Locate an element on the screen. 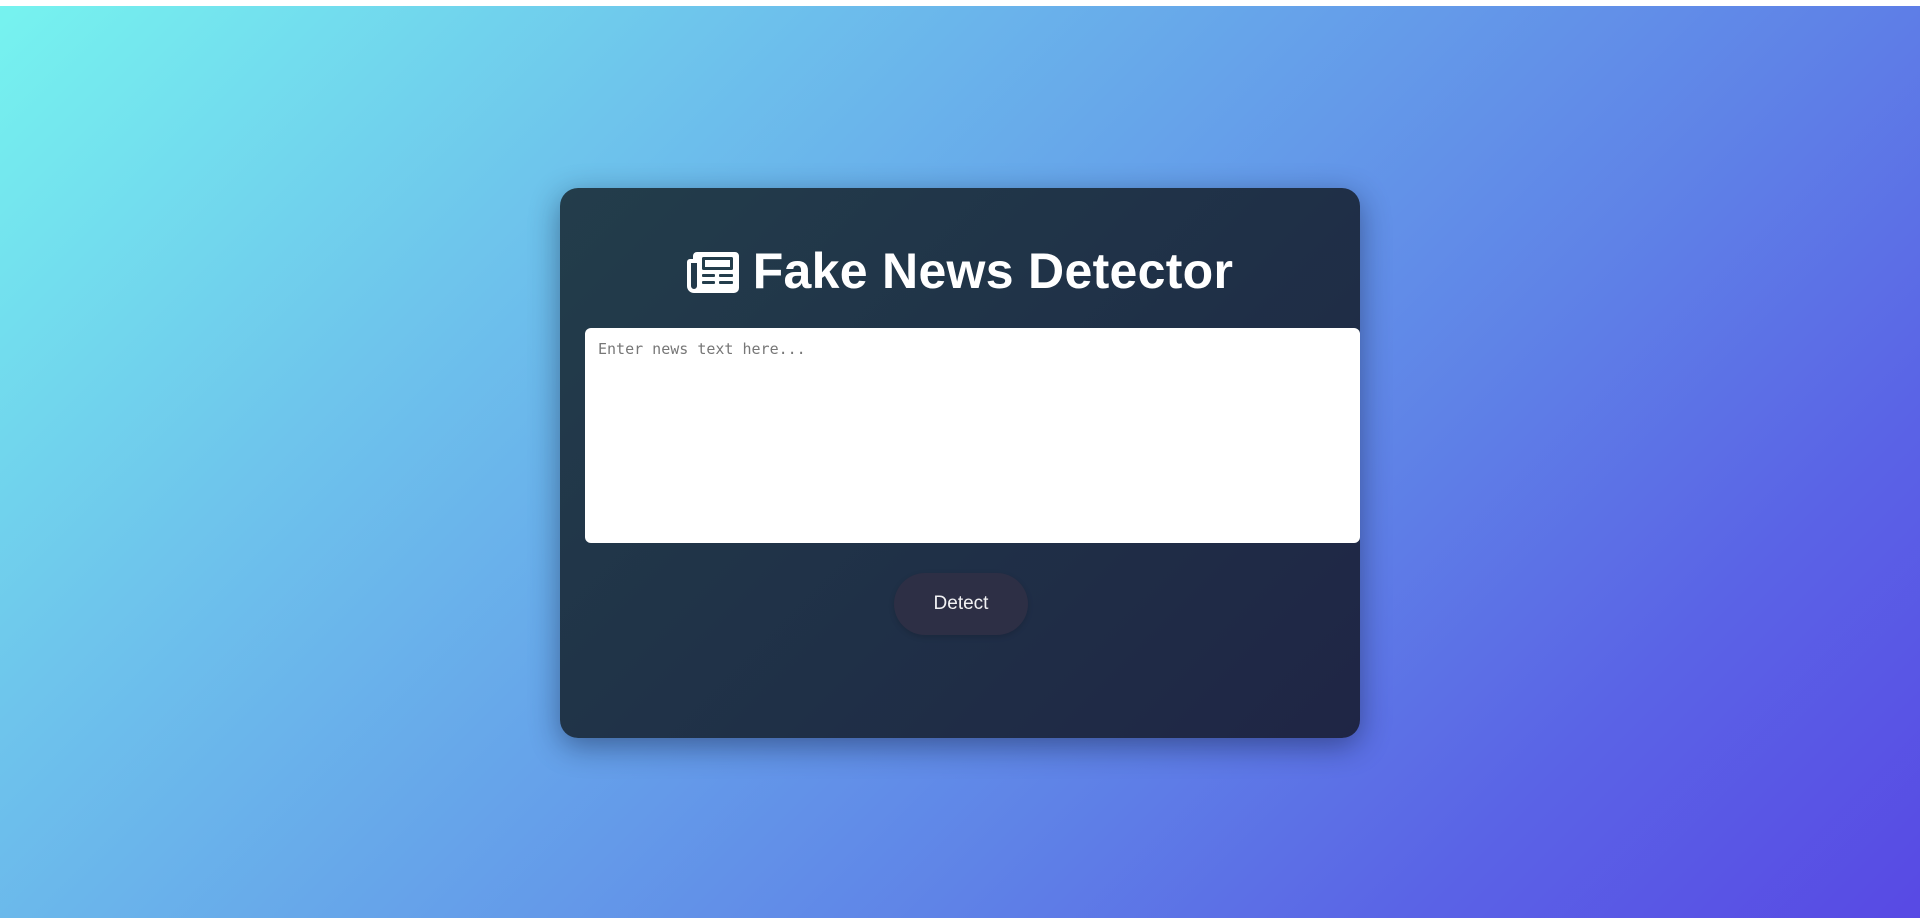 Image resolution: width=1920 pixels, height=918 pixels. detect-button: Detect is located at coordinates (961, 604).